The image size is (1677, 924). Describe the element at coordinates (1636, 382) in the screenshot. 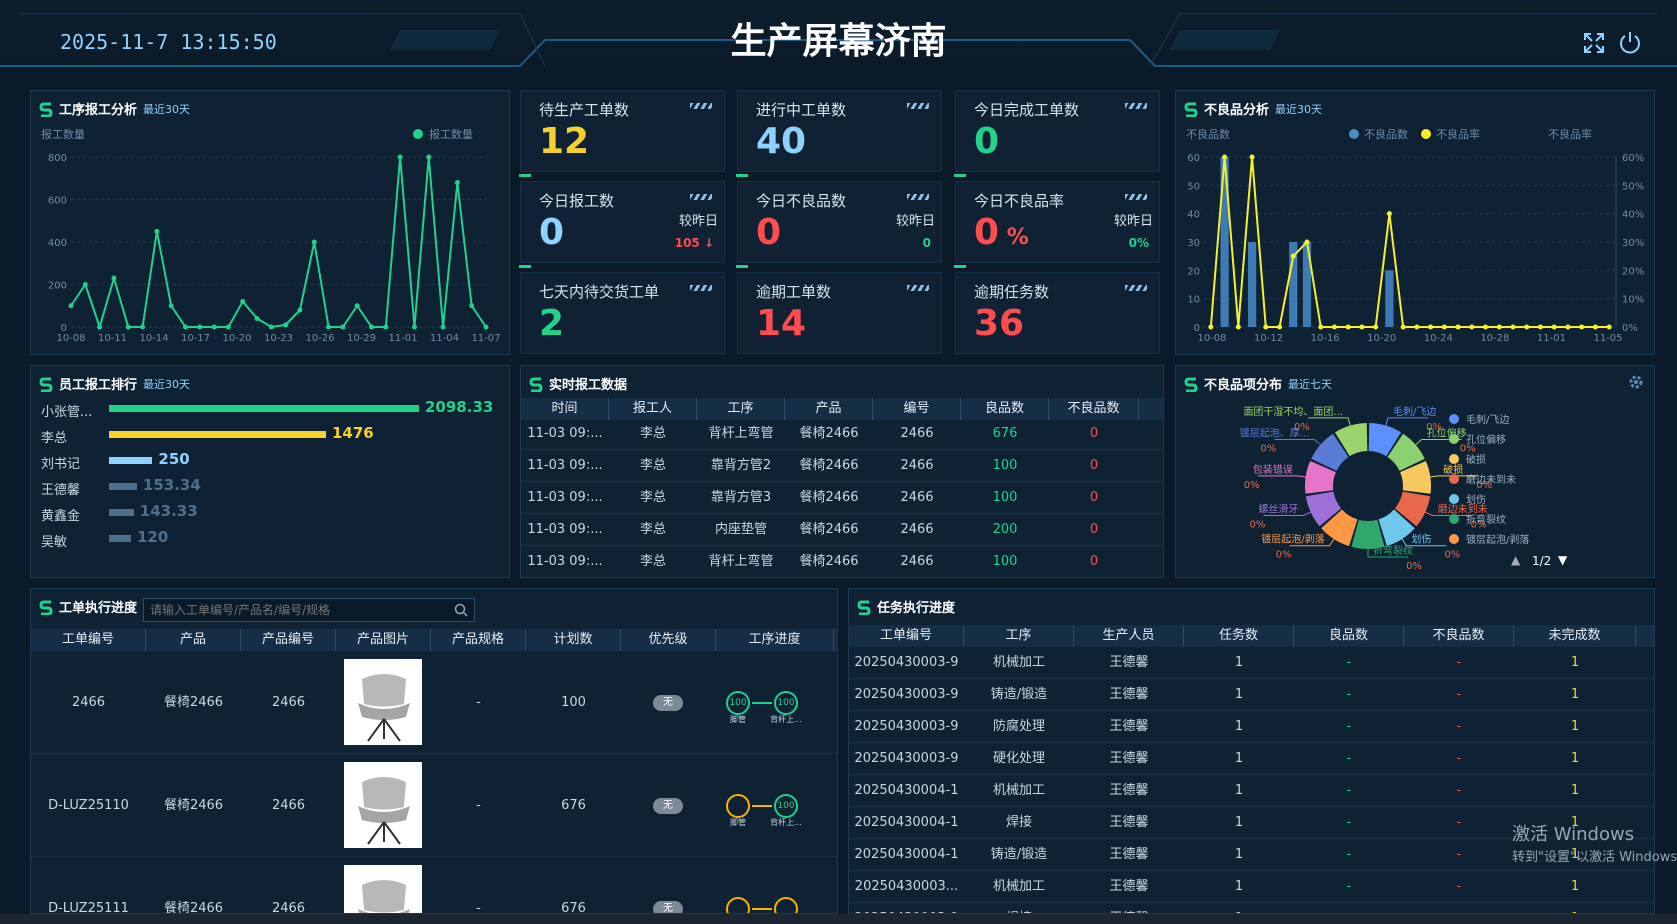

I see `gear-icon` at that location.